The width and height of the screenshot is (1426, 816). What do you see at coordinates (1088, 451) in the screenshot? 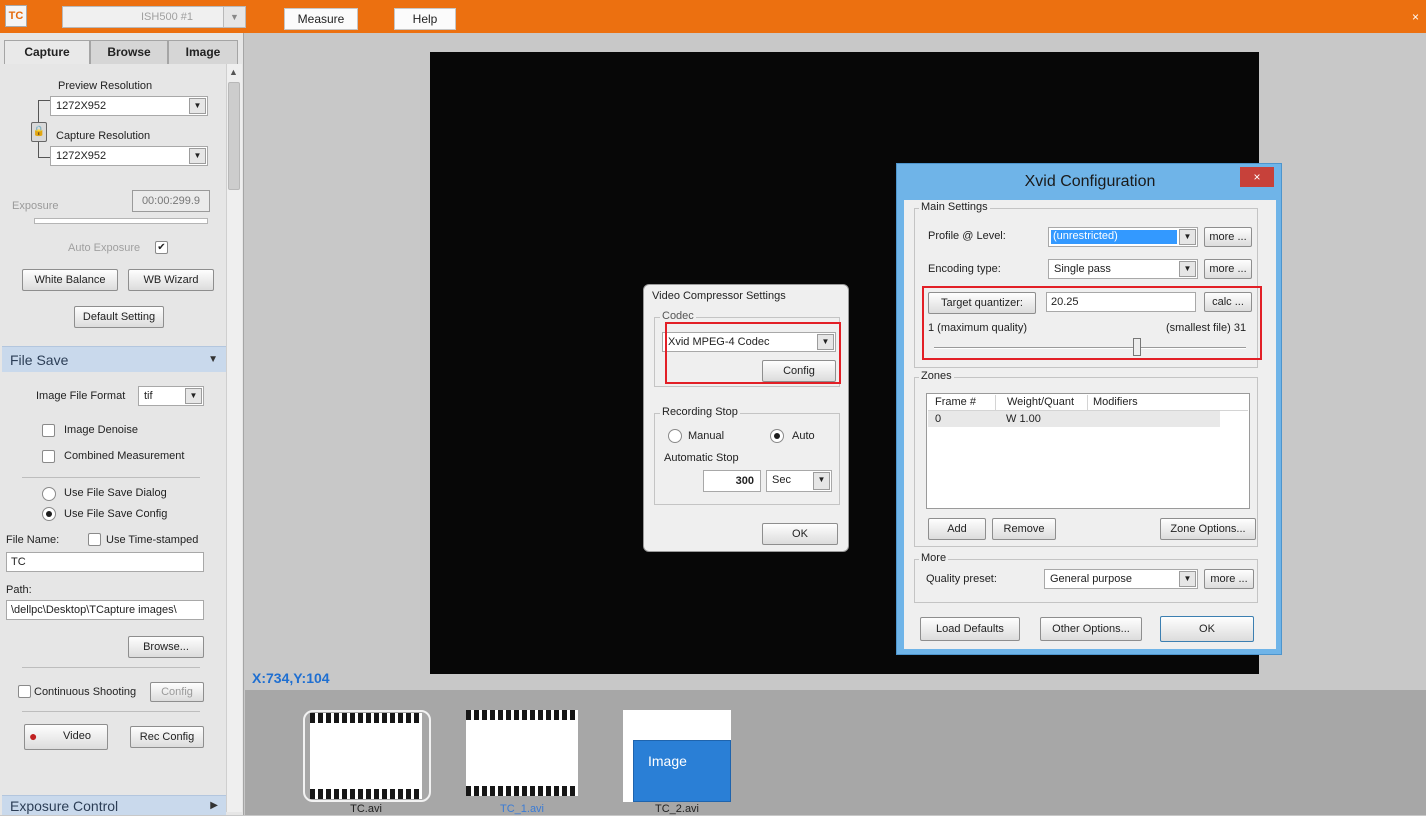
I see `zones-list: Frame # Weight/Quant Modifiers 0 W 1.00` at bounding box center [1088, 451].